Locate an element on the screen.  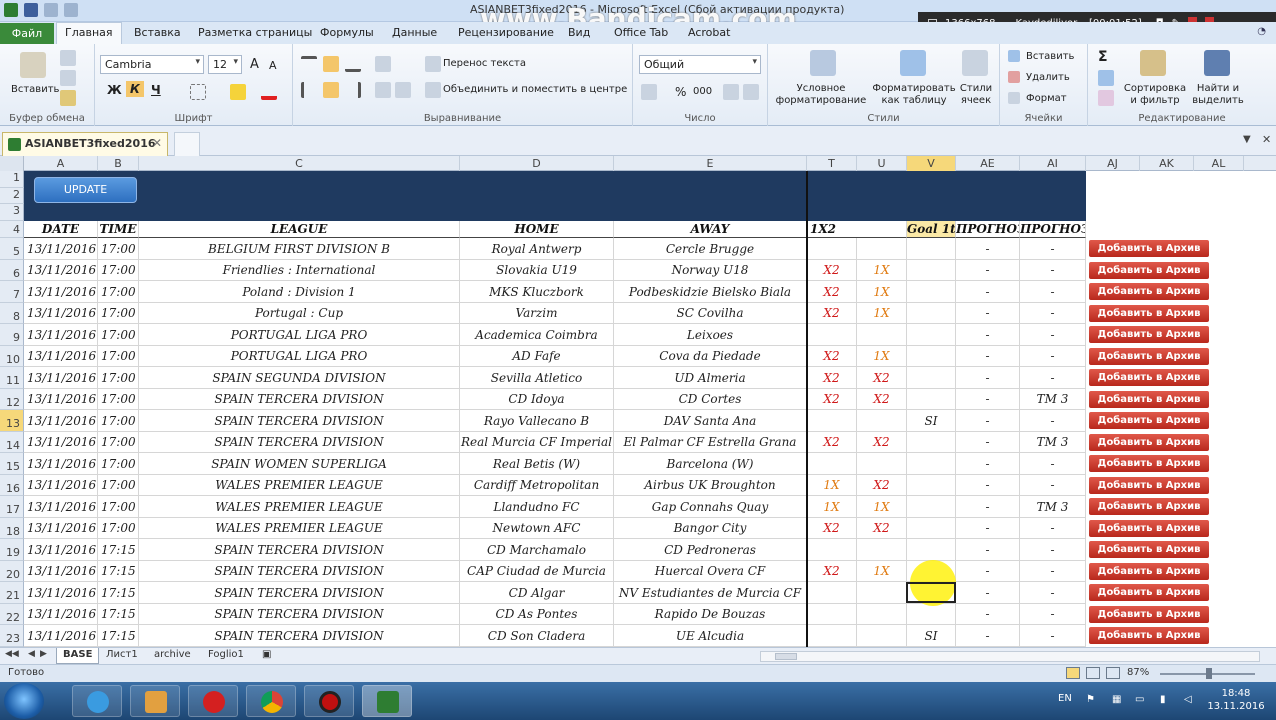
row-header: 7 is located at coordinates (12, 292).